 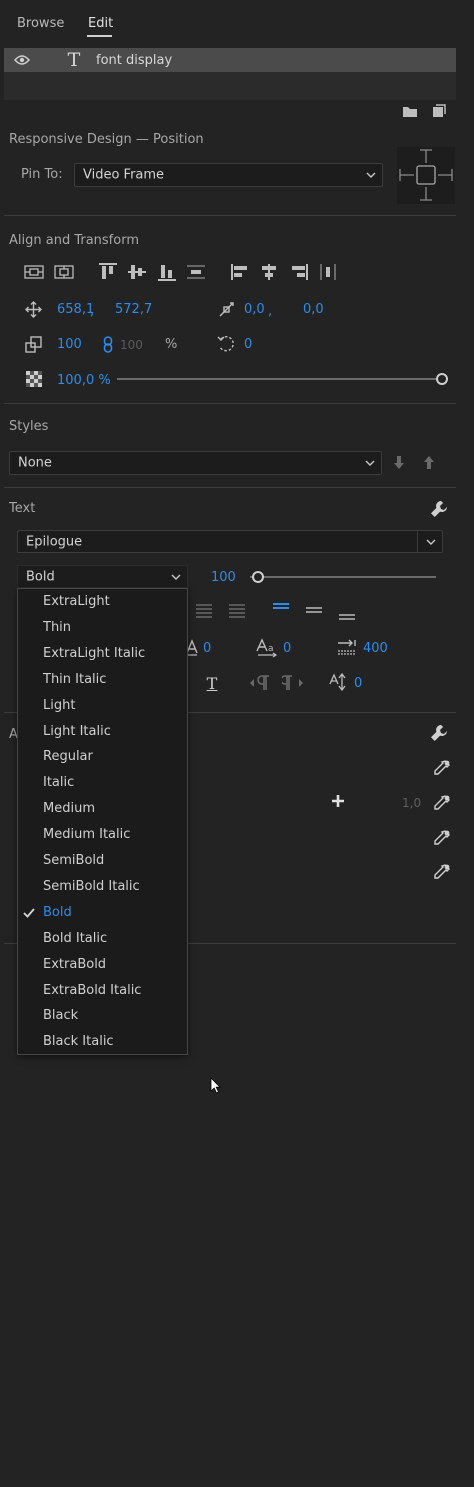 I want to click on opacity-slider-track, so click(x=282, y=379).